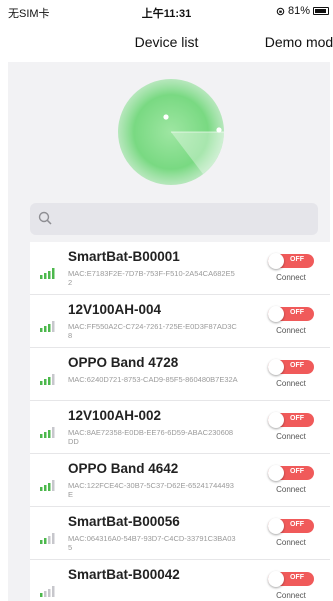 Image resolution: width=333 pixels, height=601 pixels. I want to click on battery-icon, so click(321, 11).